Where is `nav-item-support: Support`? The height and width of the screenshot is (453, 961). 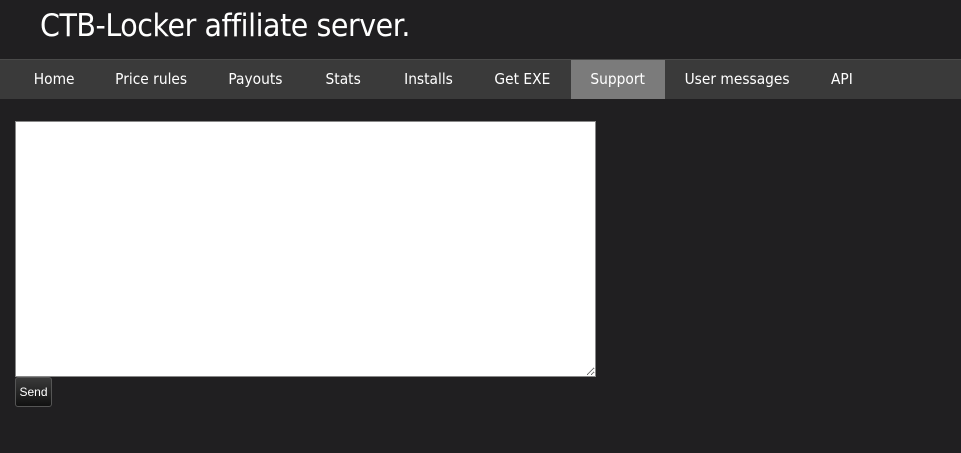 nav-item-support: Support is located at coordinates (618, 79).